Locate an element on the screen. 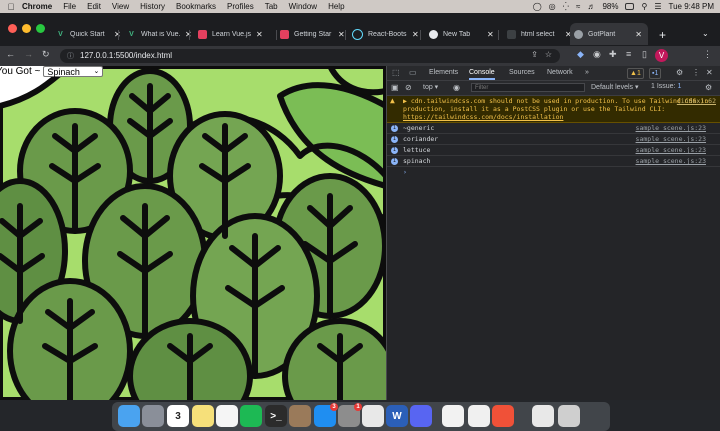  forward-icon: → is located at coordinates (28, 54).